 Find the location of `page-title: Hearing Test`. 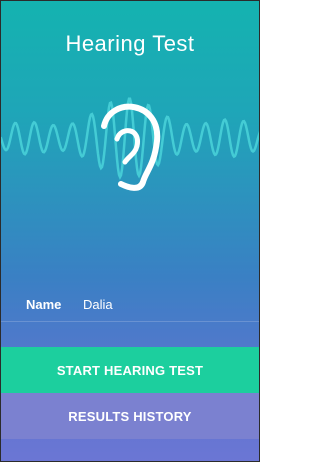

page-title: Hearing Test is located at coordinates (130, 43).